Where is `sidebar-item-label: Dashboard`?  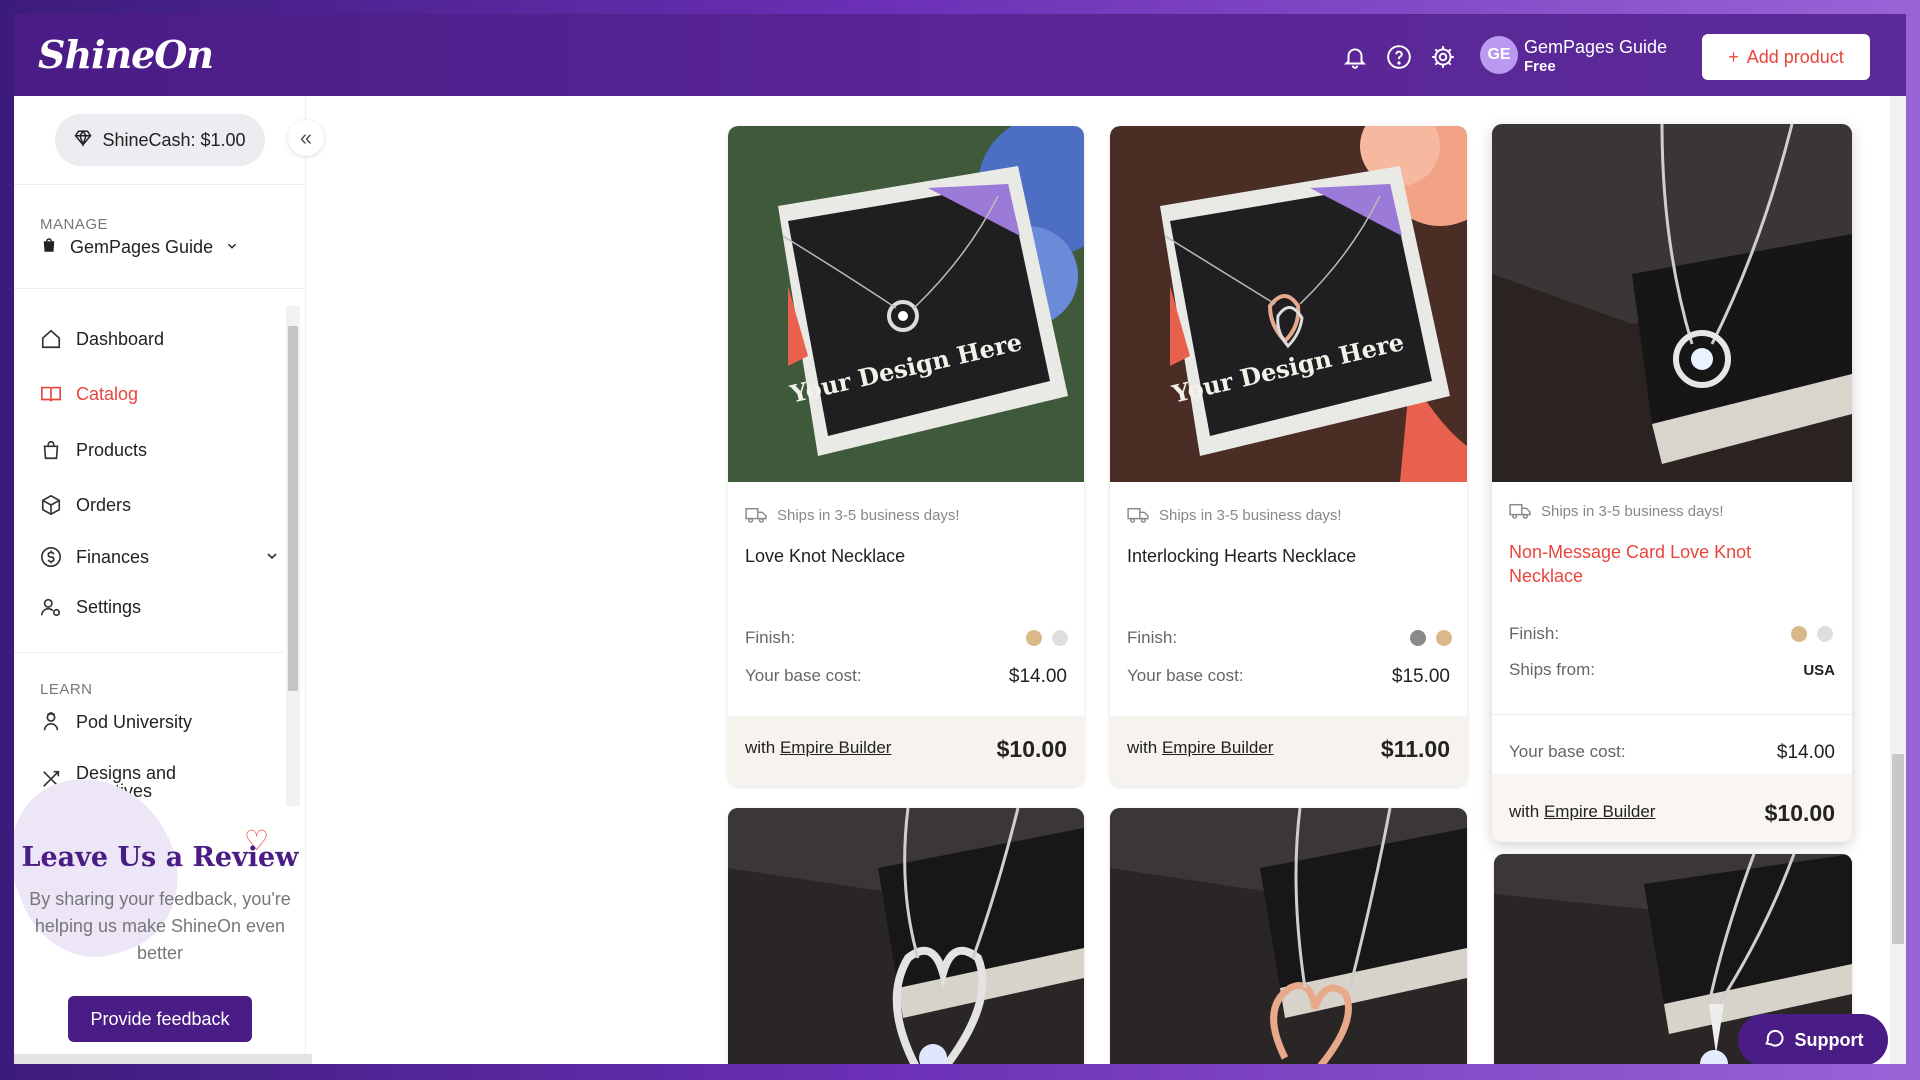
sidebar-item-label: Dashboard is located at coordinates (120, 338).